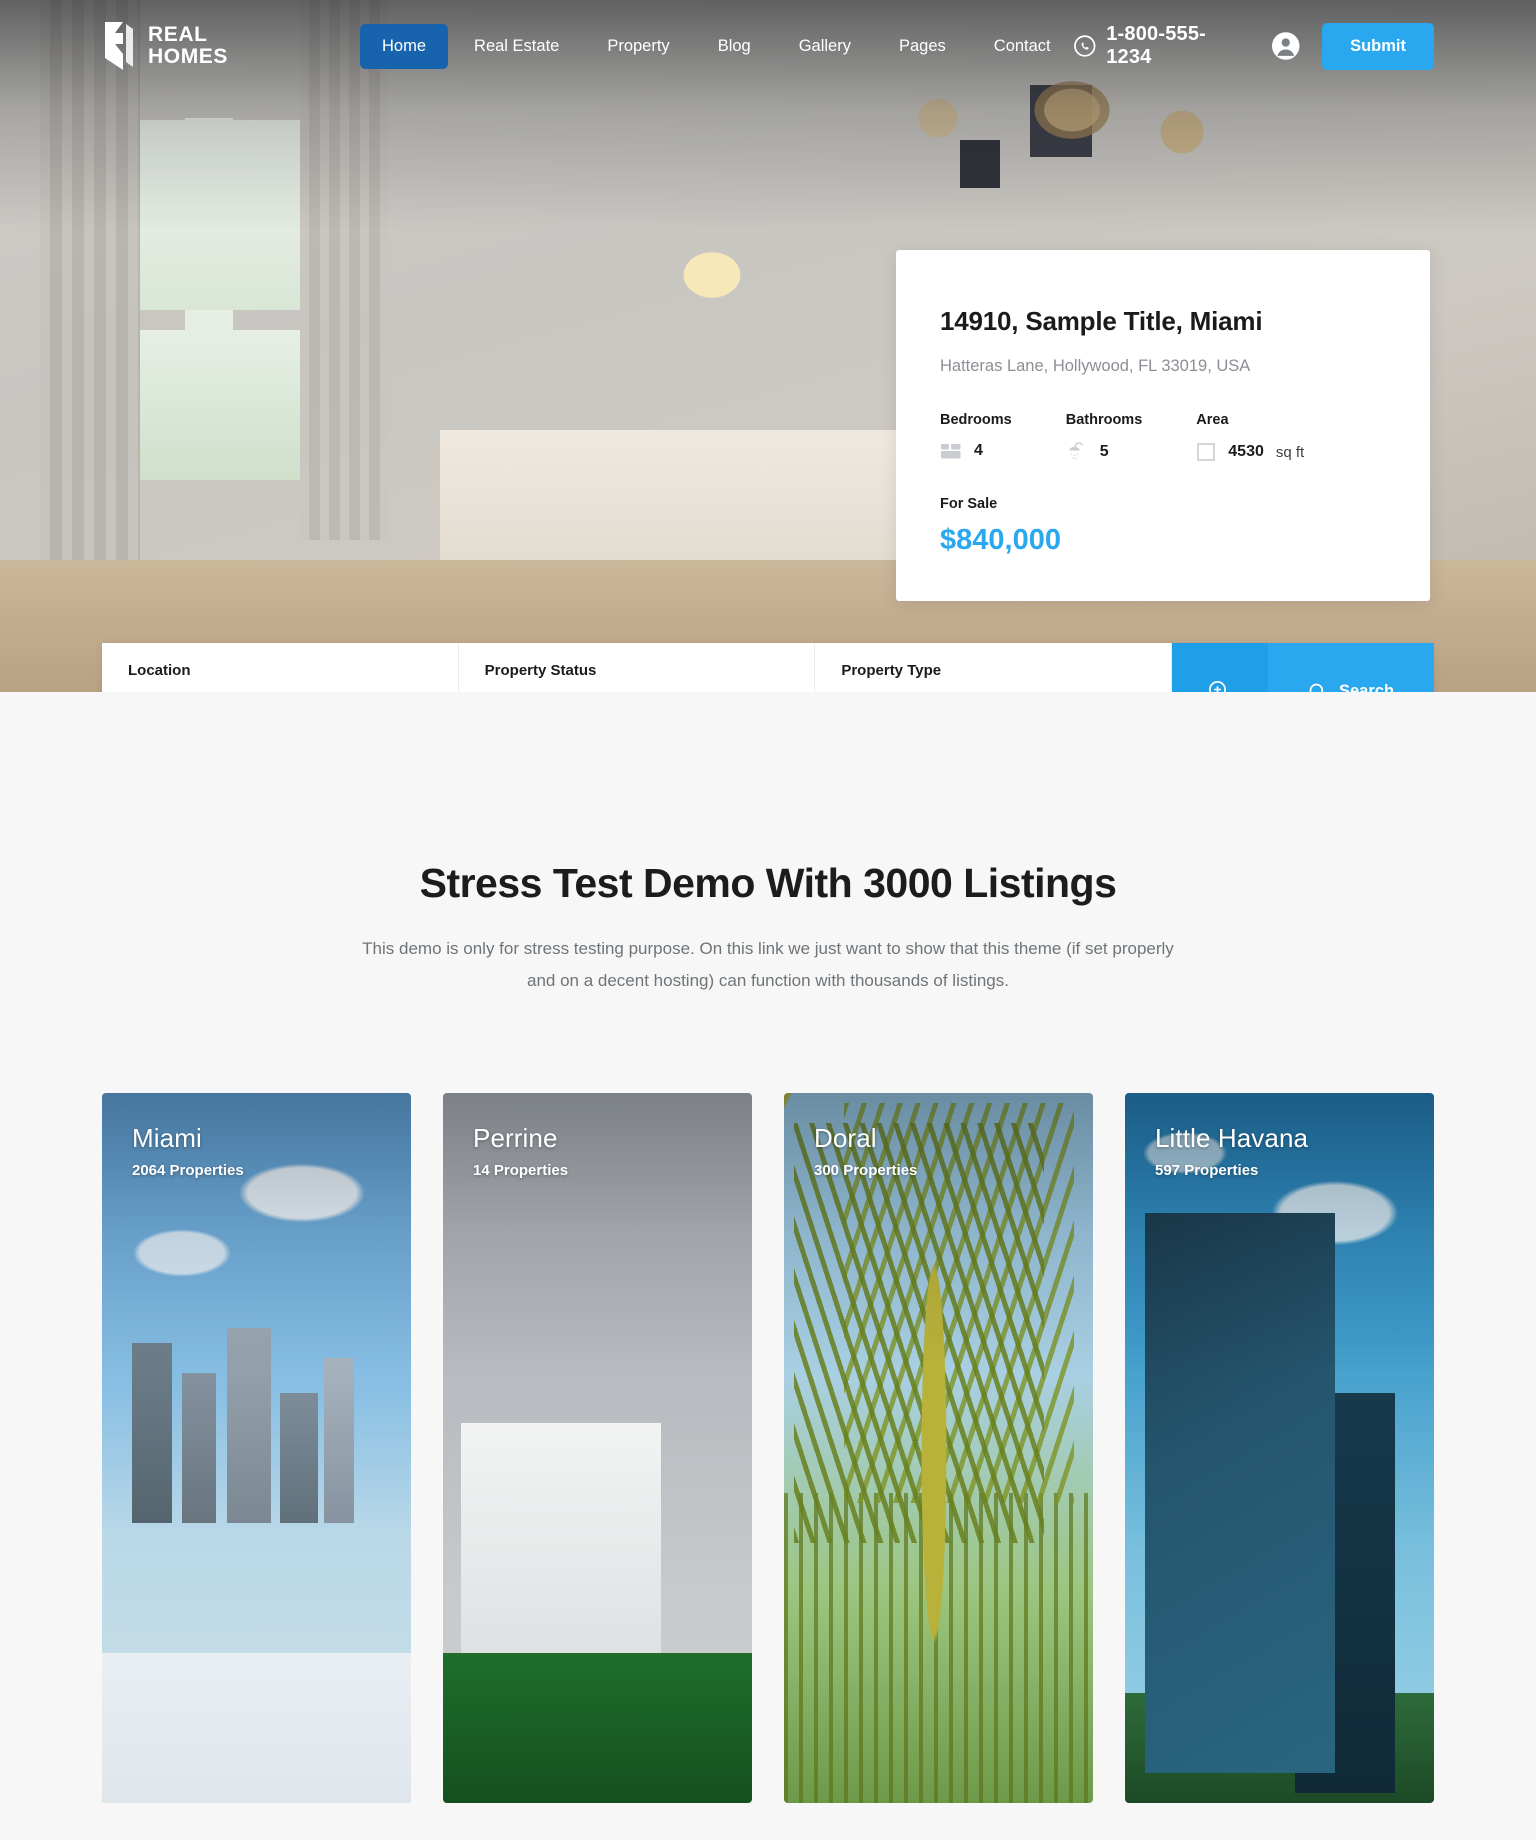 The width and height of the screenshot is (1536, 1840). What do you see at coordinates (188, 56) in the screenshot?
I see `brand-line-2: HOMES` at bounding box center [188, 56].